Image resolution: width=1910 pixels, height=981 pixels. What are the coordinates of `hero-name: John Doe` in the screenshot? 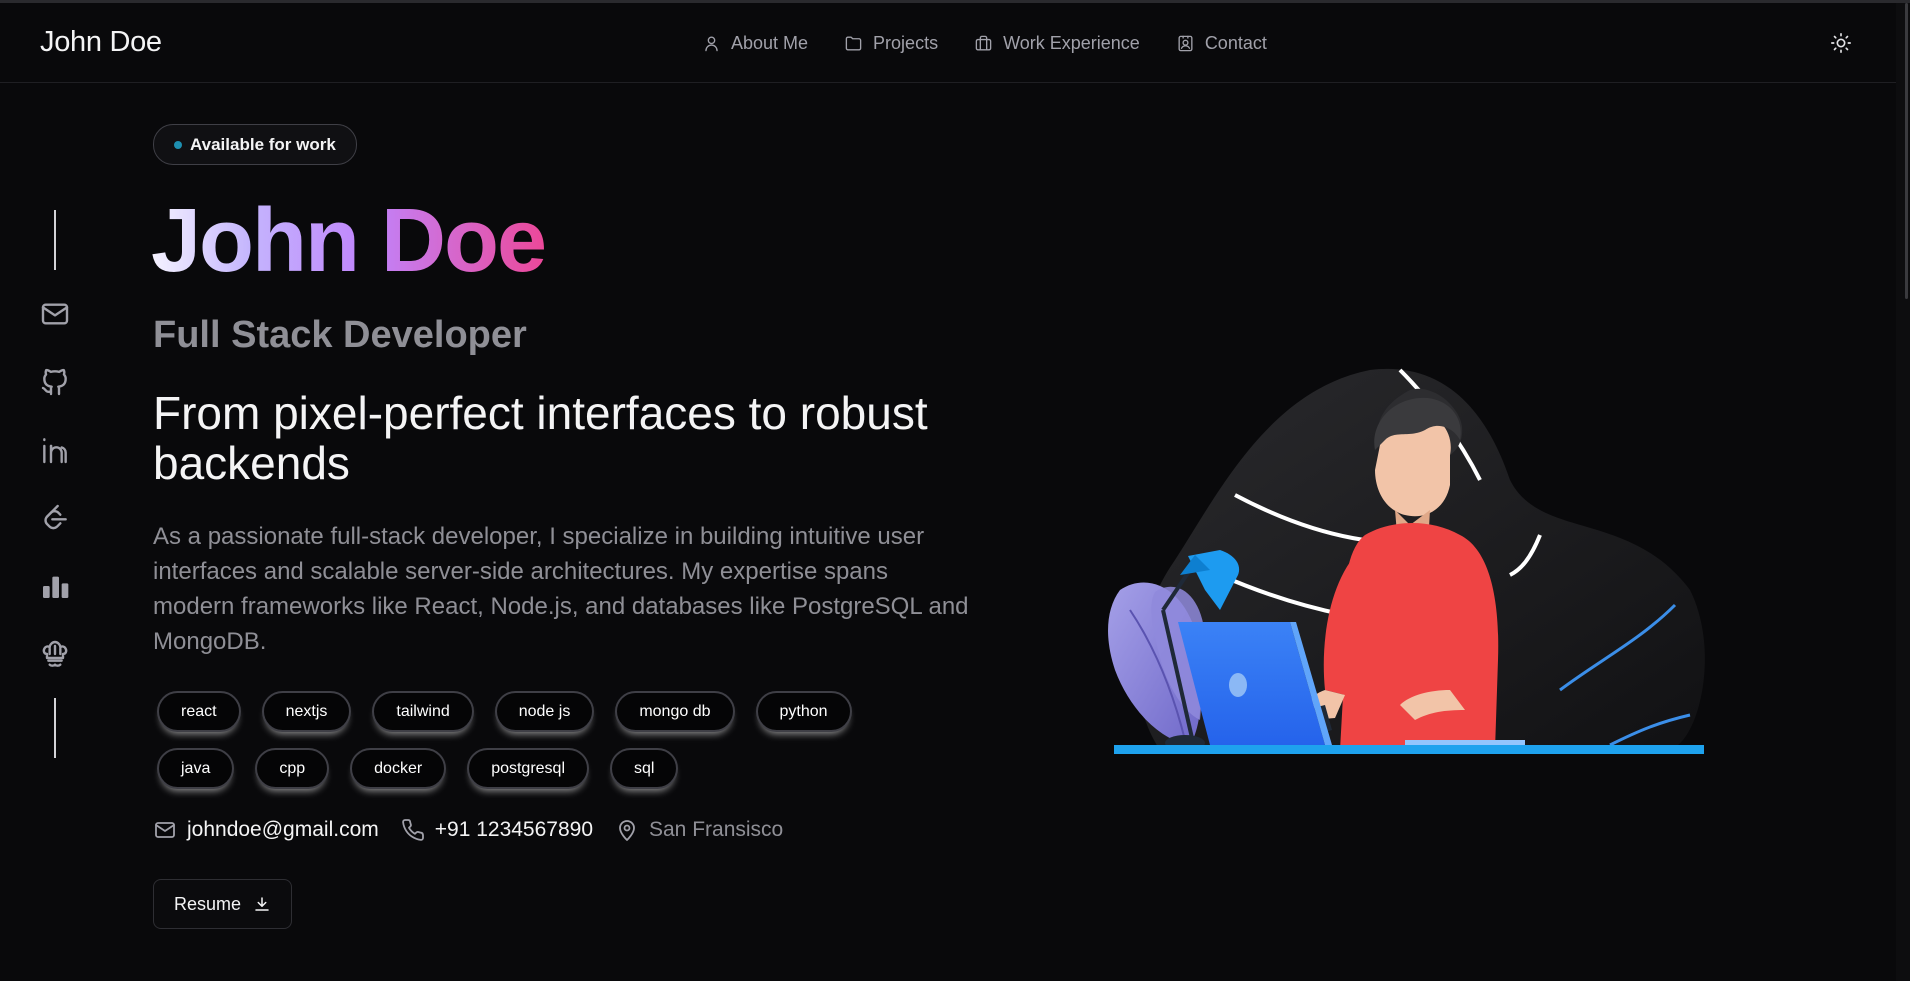 It's located at (349, 241).